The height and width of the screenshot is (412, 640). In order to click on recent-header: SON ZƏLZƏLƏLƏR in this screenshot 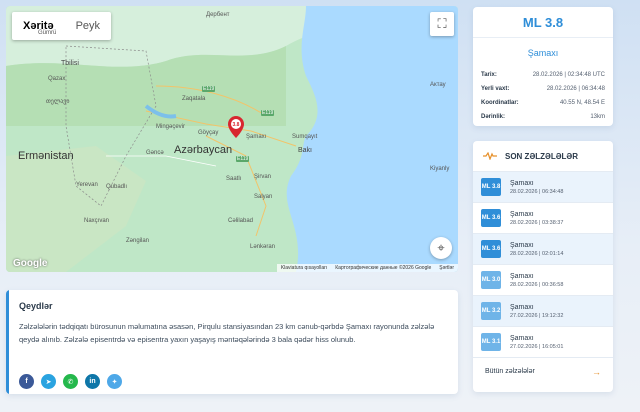, I will do `click(543, 156)`.